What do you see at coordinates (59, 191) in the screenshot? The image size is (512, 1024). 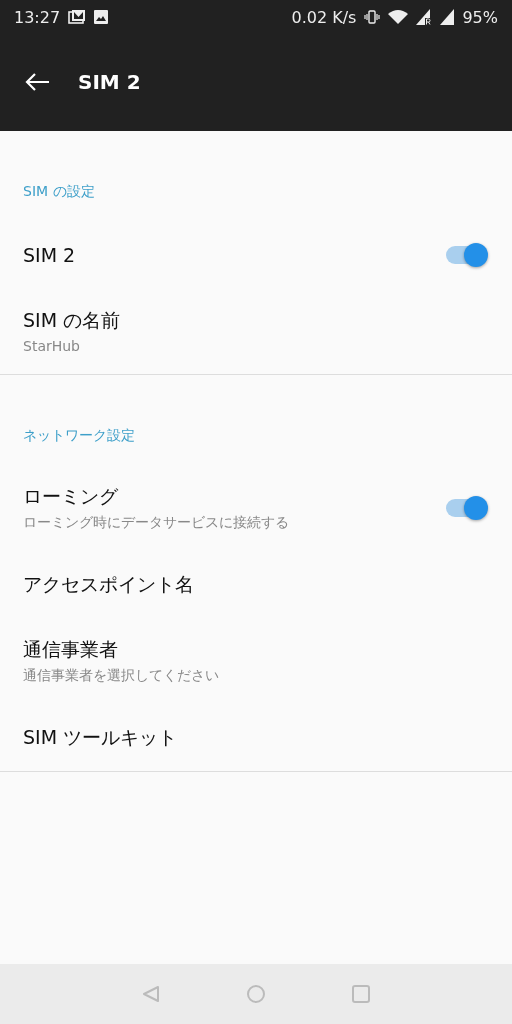 I see `section-header: SIM の設定` at bounding box center [59, 191].